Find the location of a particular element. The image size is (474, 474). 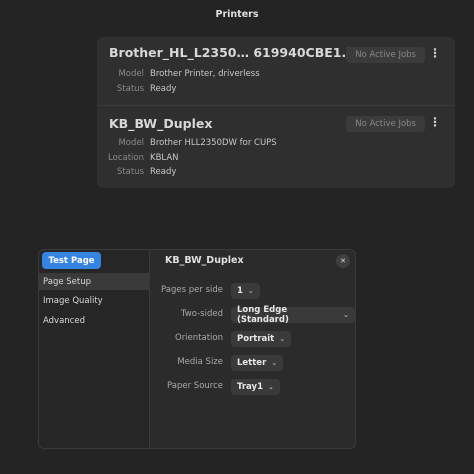

detail-row-location: Location KBLAN is located at coordinates (138, 158).